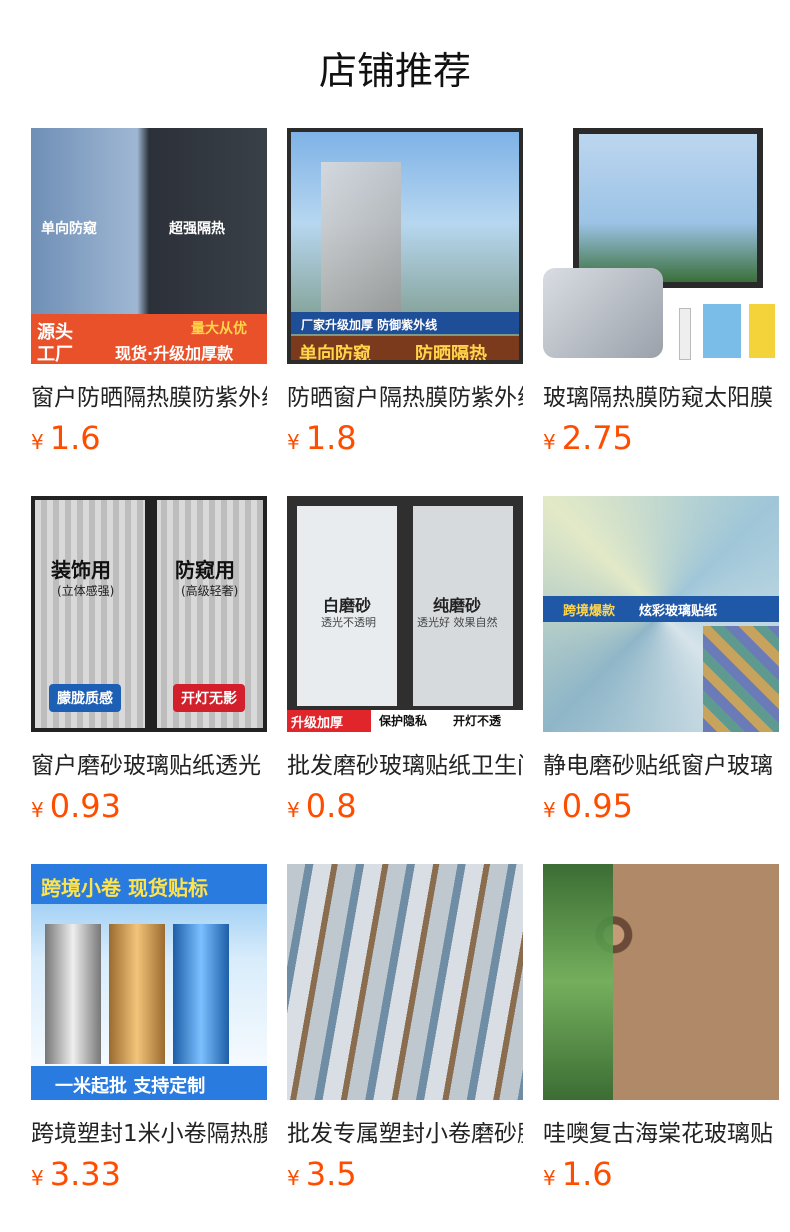 The width and height of the screenshot is (790, 1232). I want to click on caption-text: 透光不透明, so click(348, 622).